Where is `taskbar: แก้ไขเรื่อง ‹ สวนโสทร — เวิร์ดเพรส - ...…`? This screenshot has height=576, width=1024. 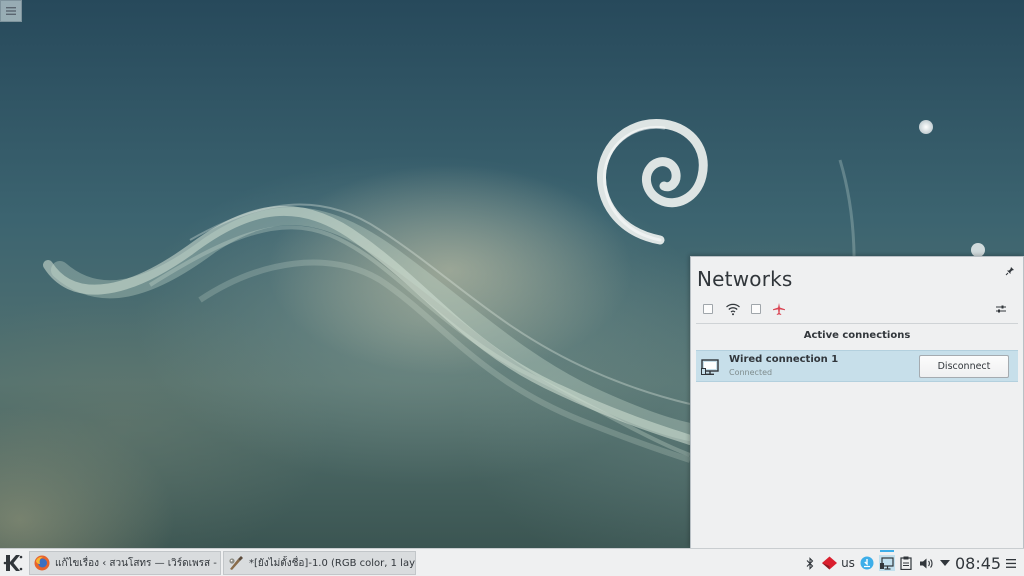 taskbar: แก้ไขเรื่อง ‹ สวนโสทร — เวิร์ดเพรส - ...… is located at coordinates (512, 562).